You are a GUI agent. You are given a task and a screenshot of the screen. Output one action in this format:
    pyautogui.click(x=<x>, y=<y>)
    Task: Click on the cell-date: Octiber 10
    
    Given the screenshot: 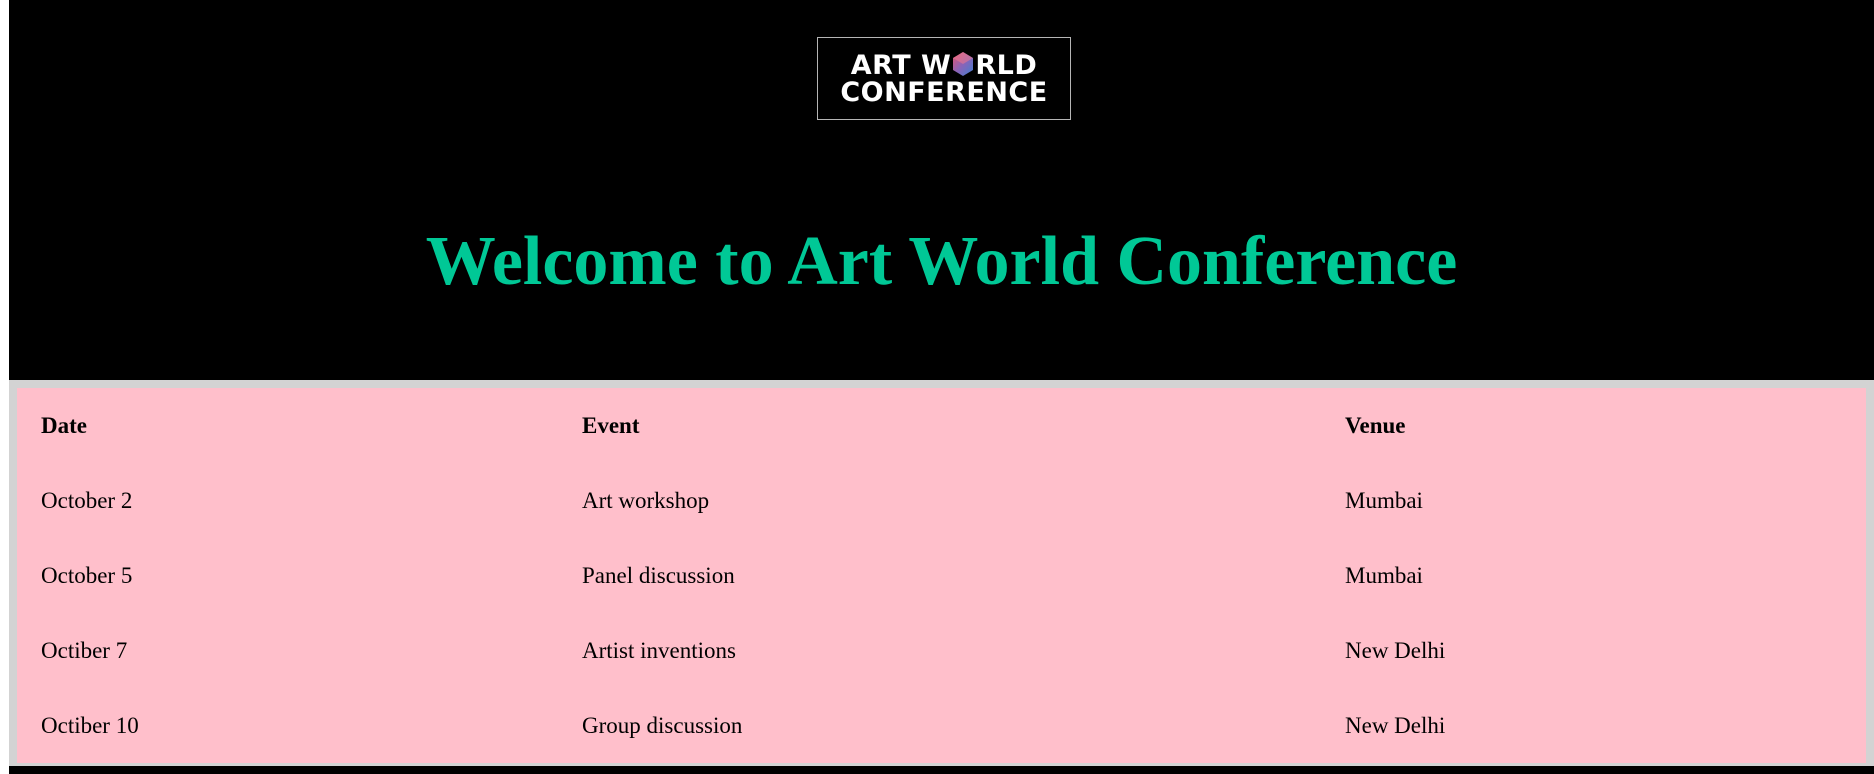 What is the action you would take?
    pyautogui.click(x=90, y=725)
    